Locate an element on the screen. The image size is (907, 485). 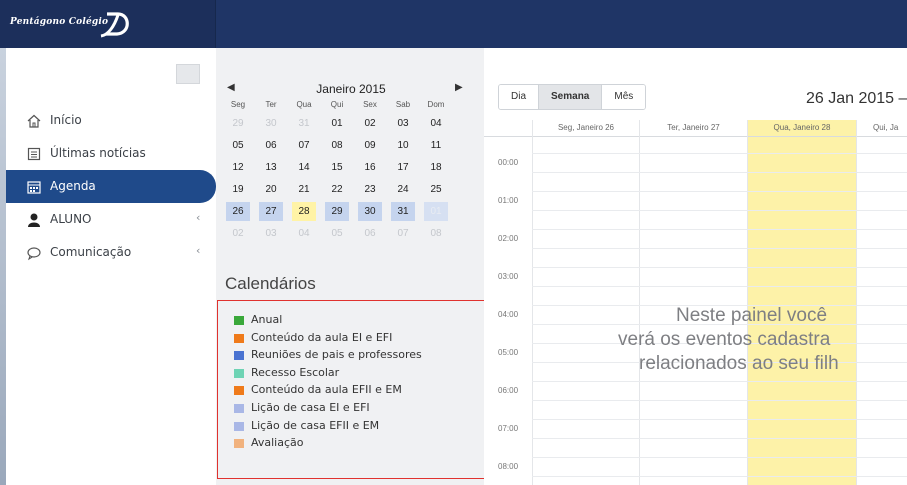
day-cell: 16 is located at coordinates (370, 167).